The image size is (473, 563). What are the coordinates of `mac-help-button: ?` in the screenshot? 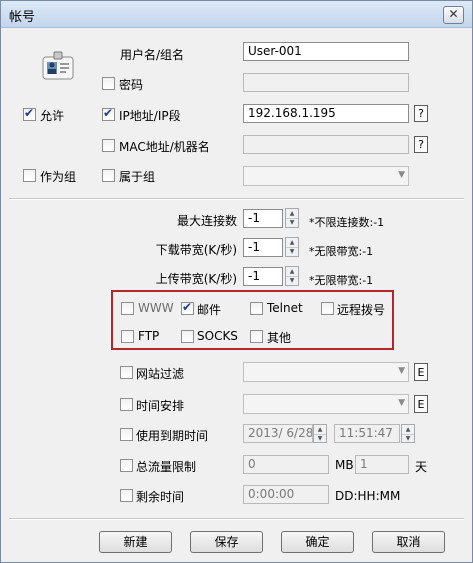 It's located at (421, 144).